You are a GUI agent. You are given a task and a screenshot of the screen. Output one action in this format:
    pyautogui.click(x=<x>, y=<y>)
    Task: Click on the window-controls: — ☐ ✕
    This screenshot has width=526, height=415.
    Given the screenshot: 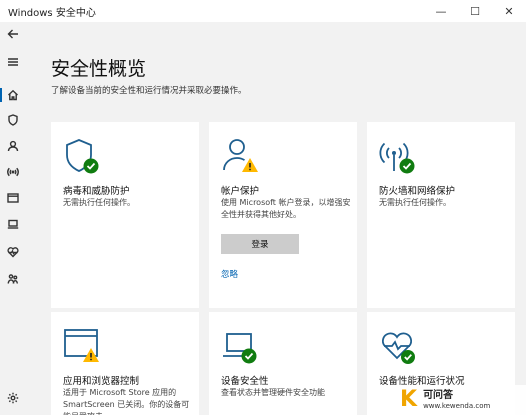 What is the action you would take?
    pyautogui.click(x=475, y=11)
    